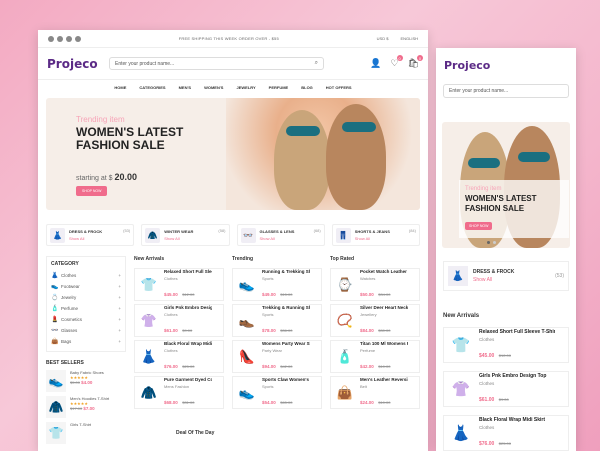 The width and height of the screenshot is (600, 451). What do you see at coordinates (188, 271) in the screenshot?
I see `product-name: Relaxed Short Full Sleeve` at bounding box center [188, 271].